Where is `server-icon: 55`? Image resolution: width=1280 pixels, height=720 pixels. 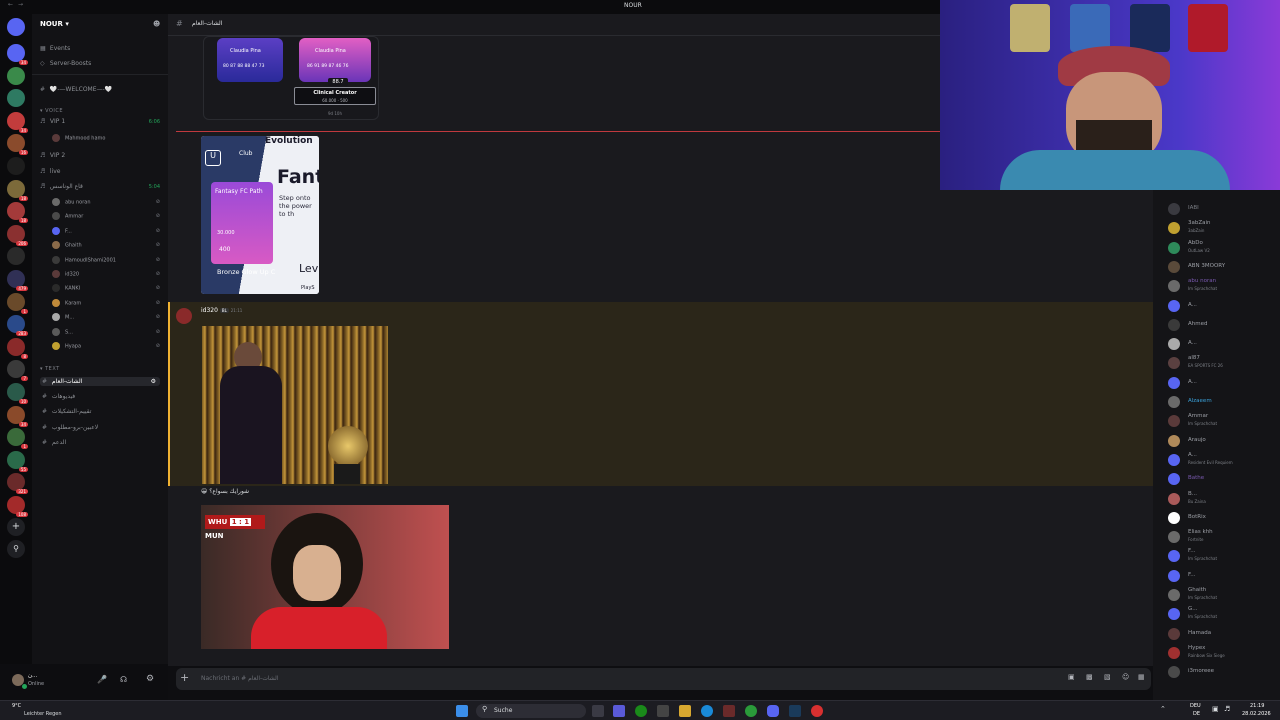
server-icon: 55 is located at coordinates (17, 461).